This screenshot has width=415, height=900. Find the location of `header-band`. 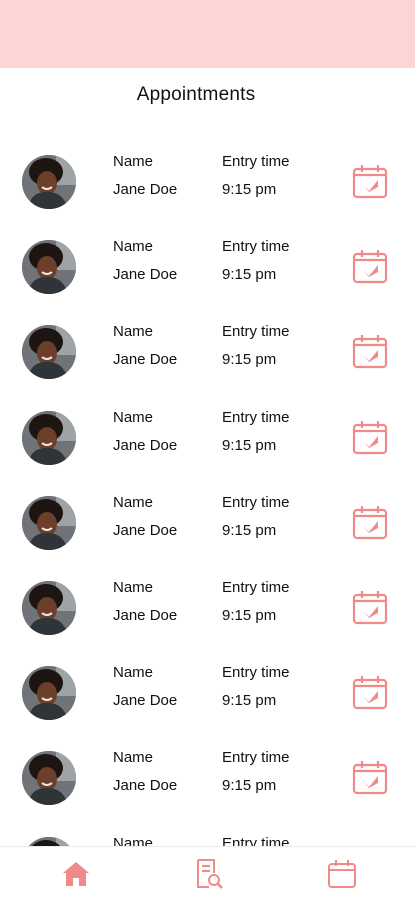

header-band is located at coordinates (207, 34).